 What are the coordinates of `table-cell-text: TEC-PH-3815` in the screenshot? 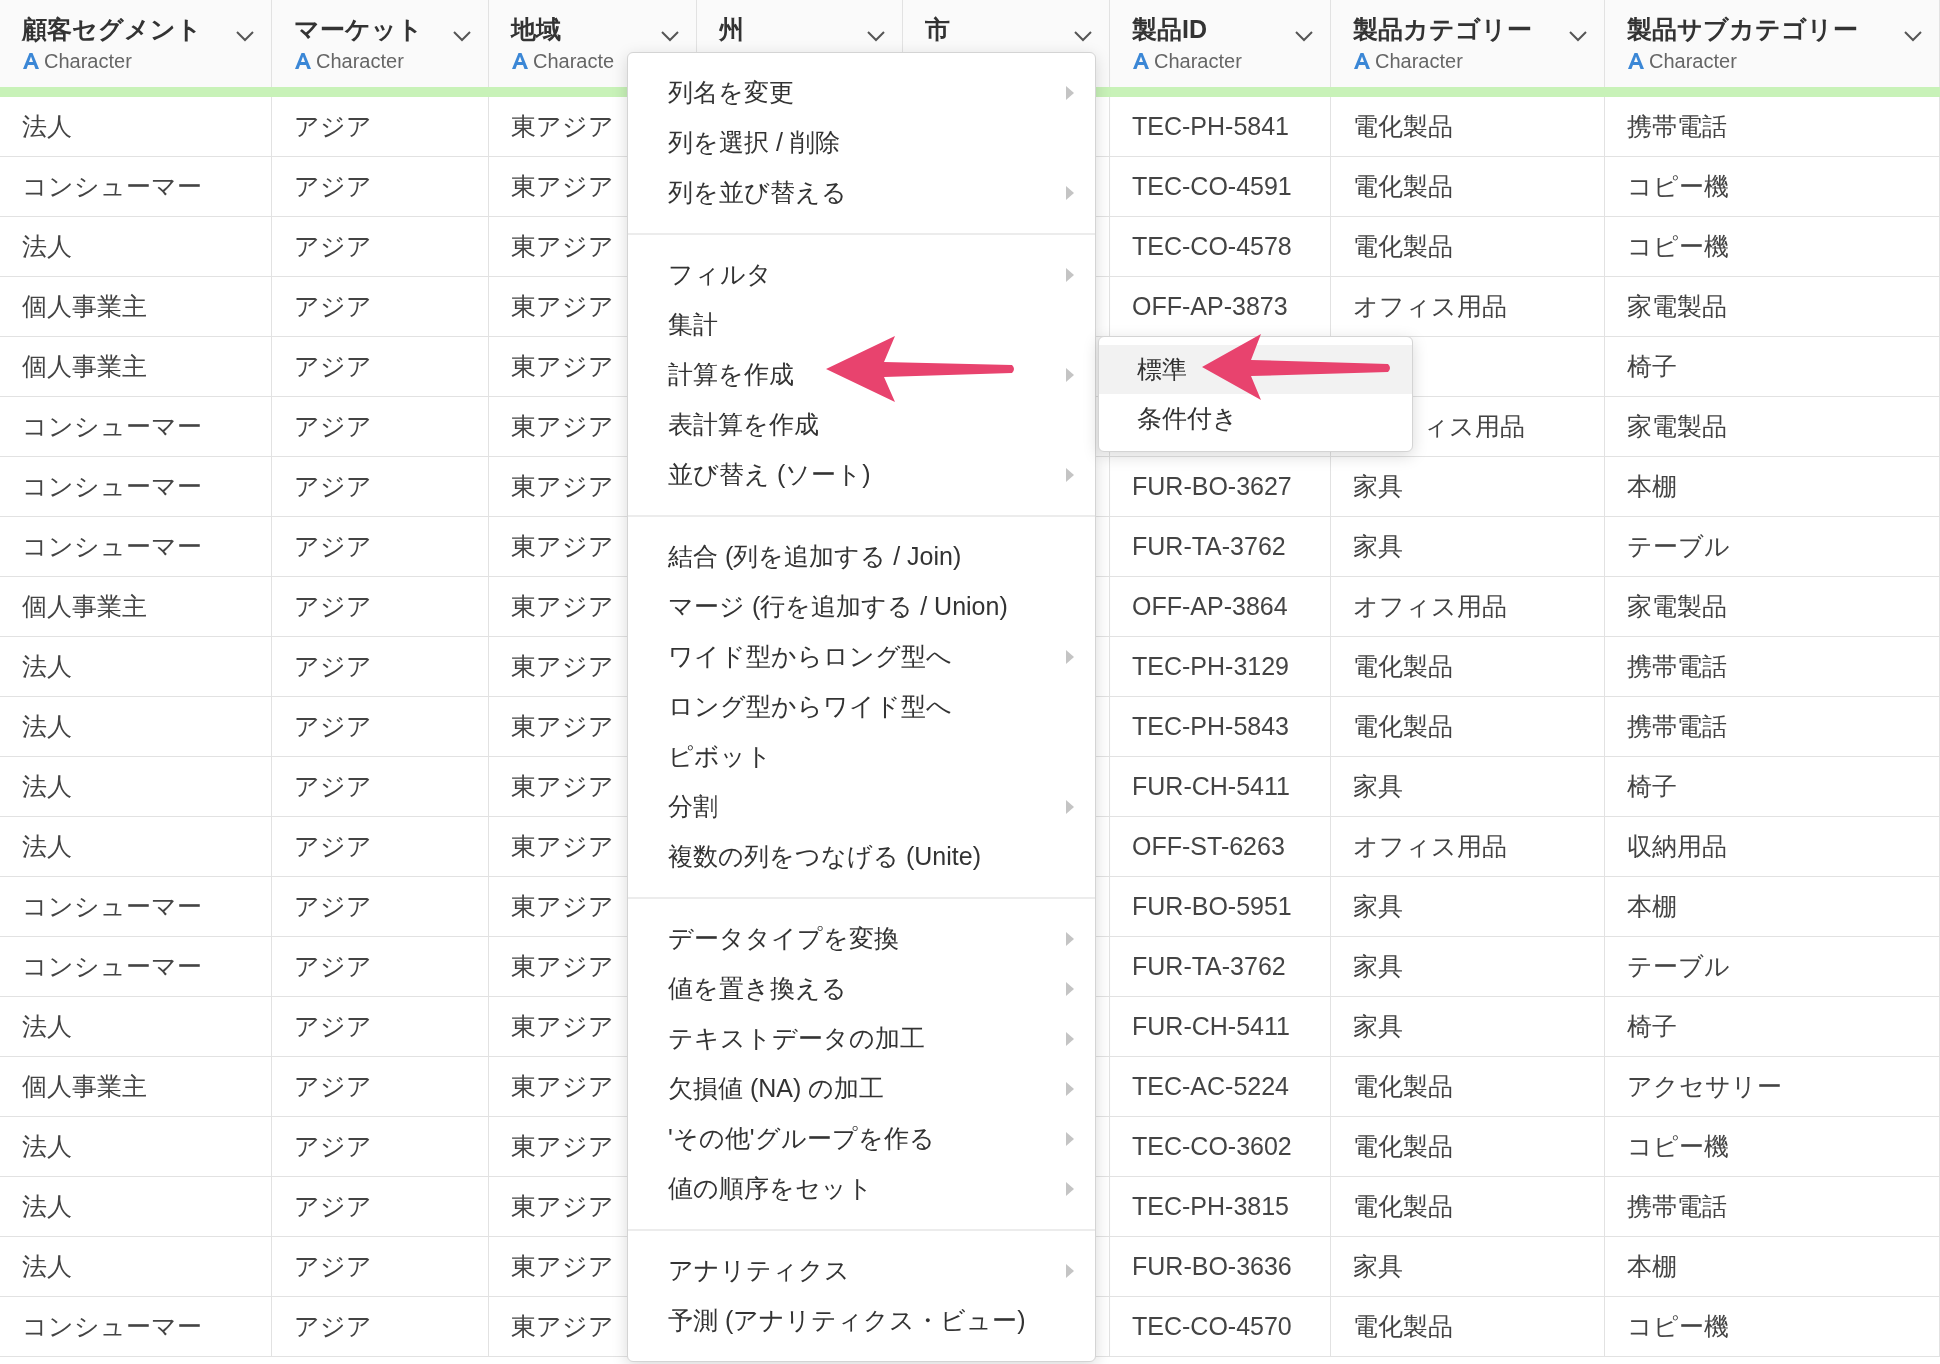 It's located at (1210, 1206).